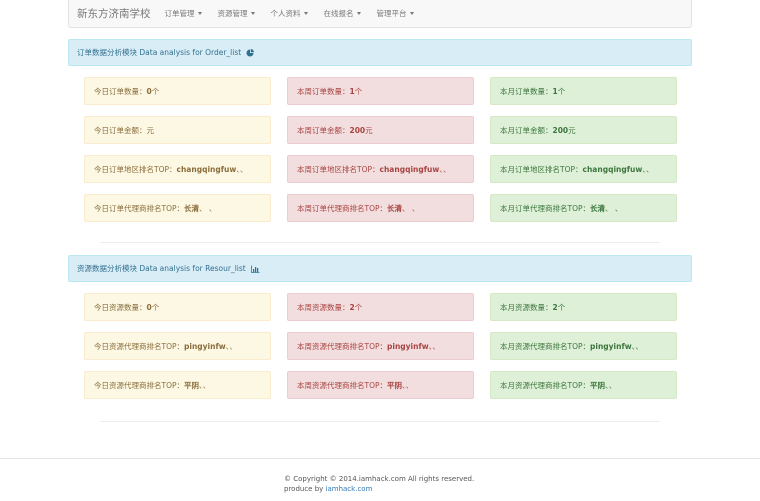 This screenshot has height=501, width=760. What do you see at coordinates (380, 130) in the screenshot?
I see `week-order-amount: 本周订单金额： 200 元` at bounding box center [380, 130].